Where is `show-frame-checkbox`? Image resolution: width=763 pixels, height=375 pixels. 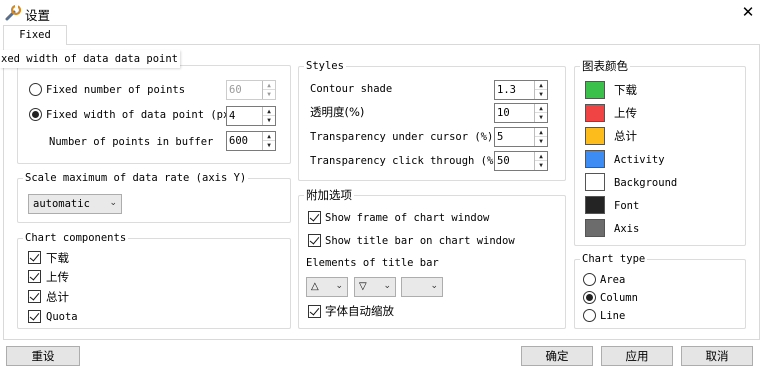 show-frame-checkbox is located at coordinates (314, 217).